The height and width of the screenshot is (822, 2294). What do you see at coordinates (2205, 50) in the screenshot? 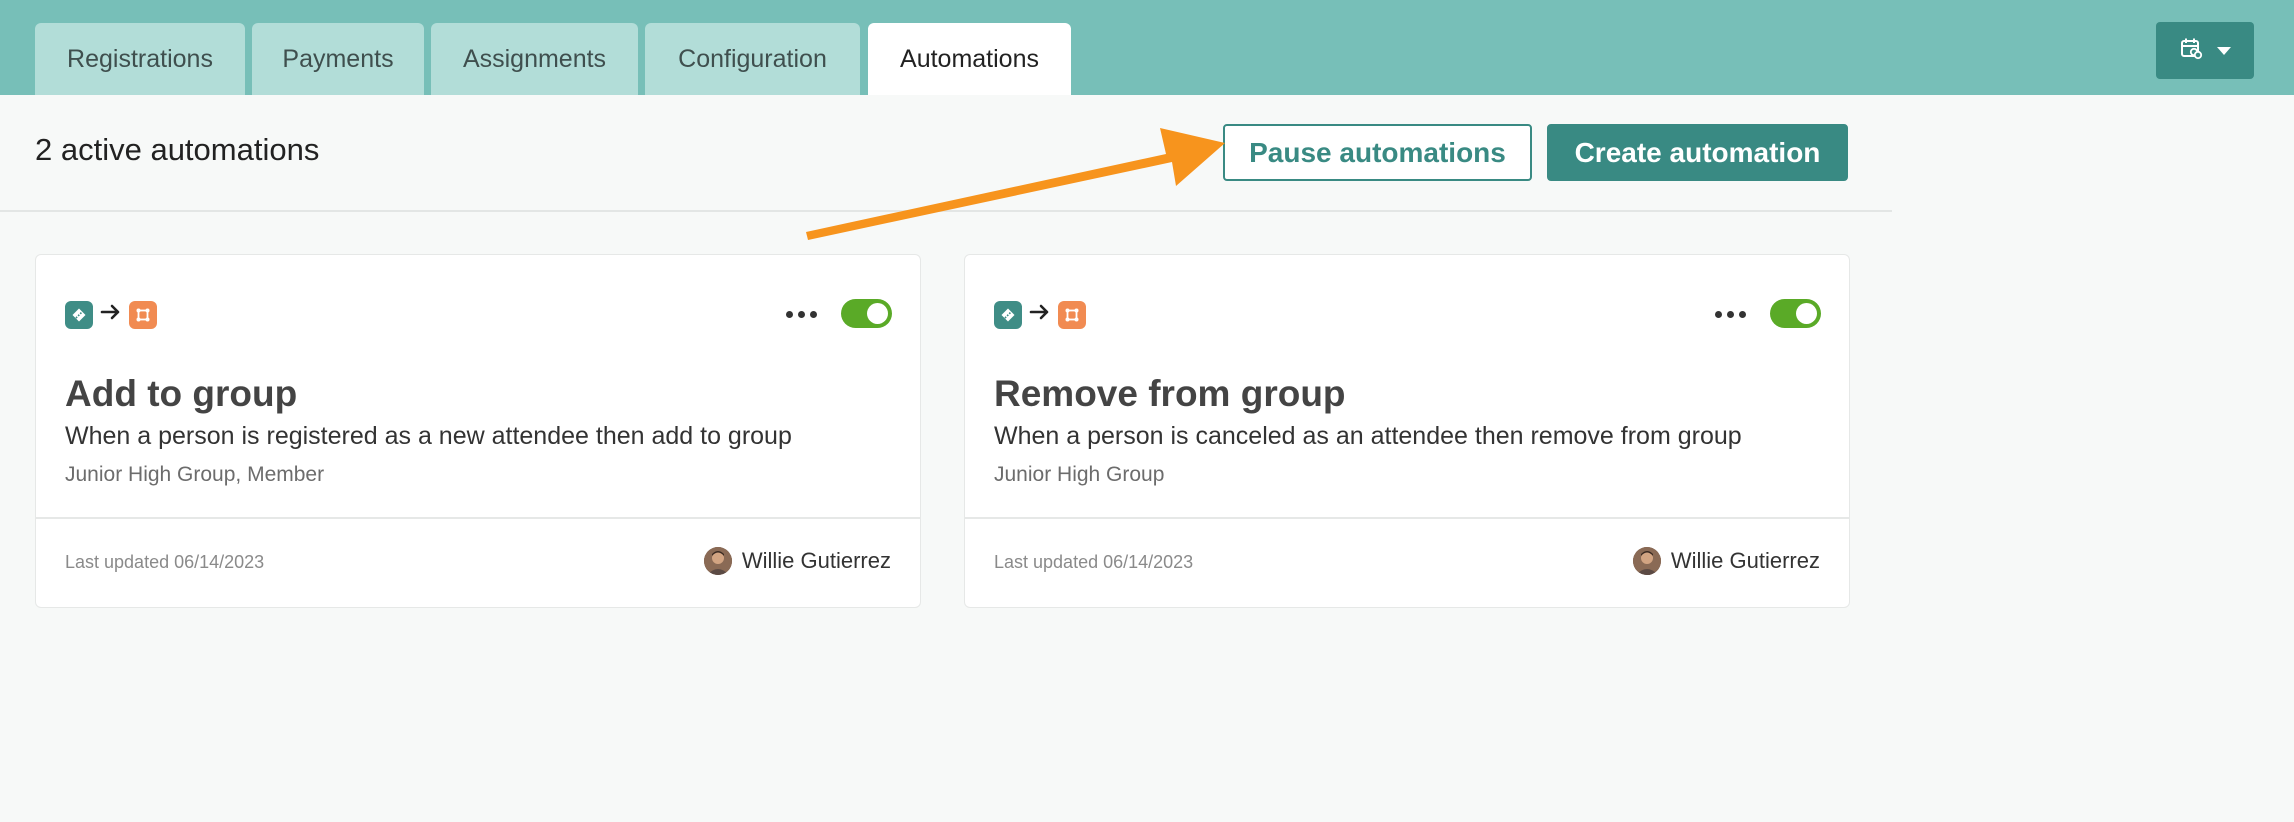
I see `calendar-dropdown-button` at bounding box center [2205, 50].